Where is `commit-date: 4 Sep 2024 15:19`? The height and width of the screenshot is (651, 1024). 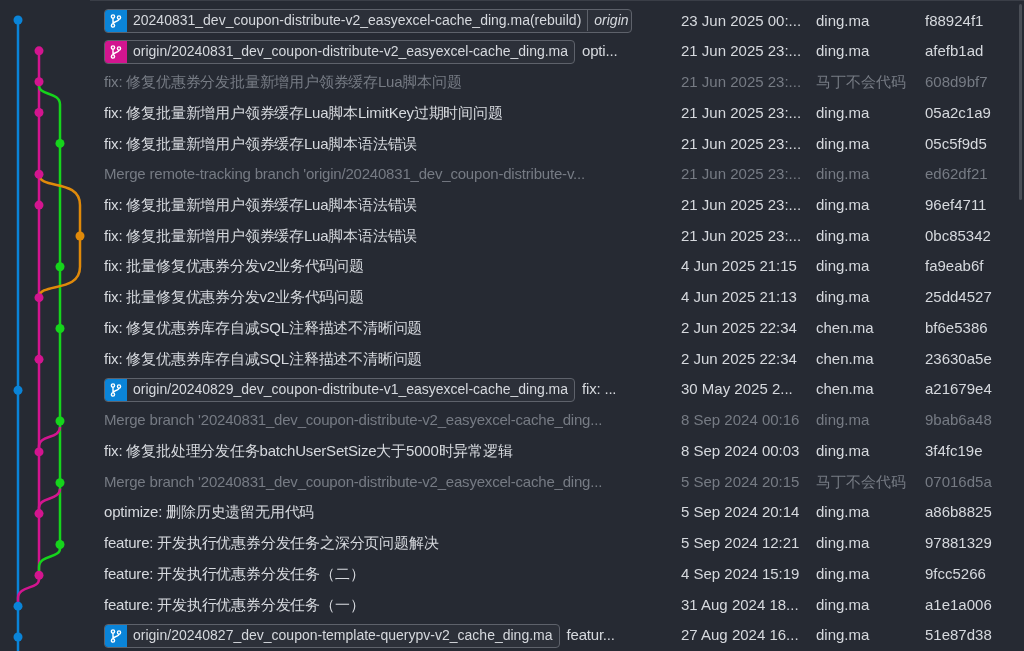
commit-date: 4 Sep 2024 15:19 is located at coordinates (740, 573).